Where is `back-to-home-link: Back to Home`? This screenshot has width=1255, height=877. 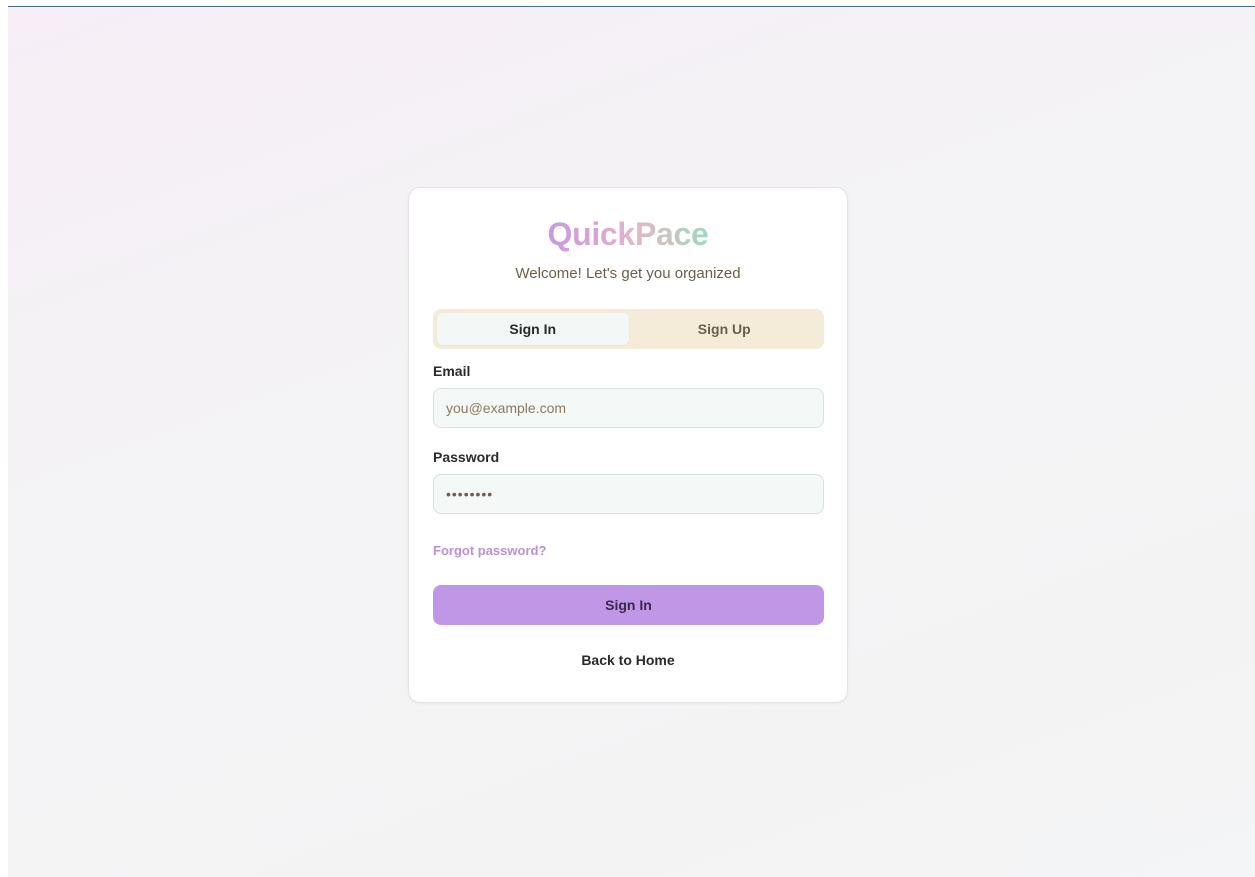
back-to-home-link: Back to Home is located at coordinates (628, 660).